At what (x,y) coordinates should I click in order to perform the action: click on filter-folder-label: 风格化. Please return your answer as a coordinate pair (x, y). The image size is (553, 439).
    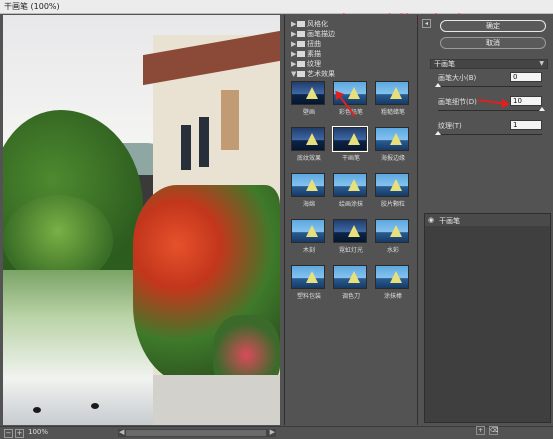
    Looking at the image, I should click on (317, 24).